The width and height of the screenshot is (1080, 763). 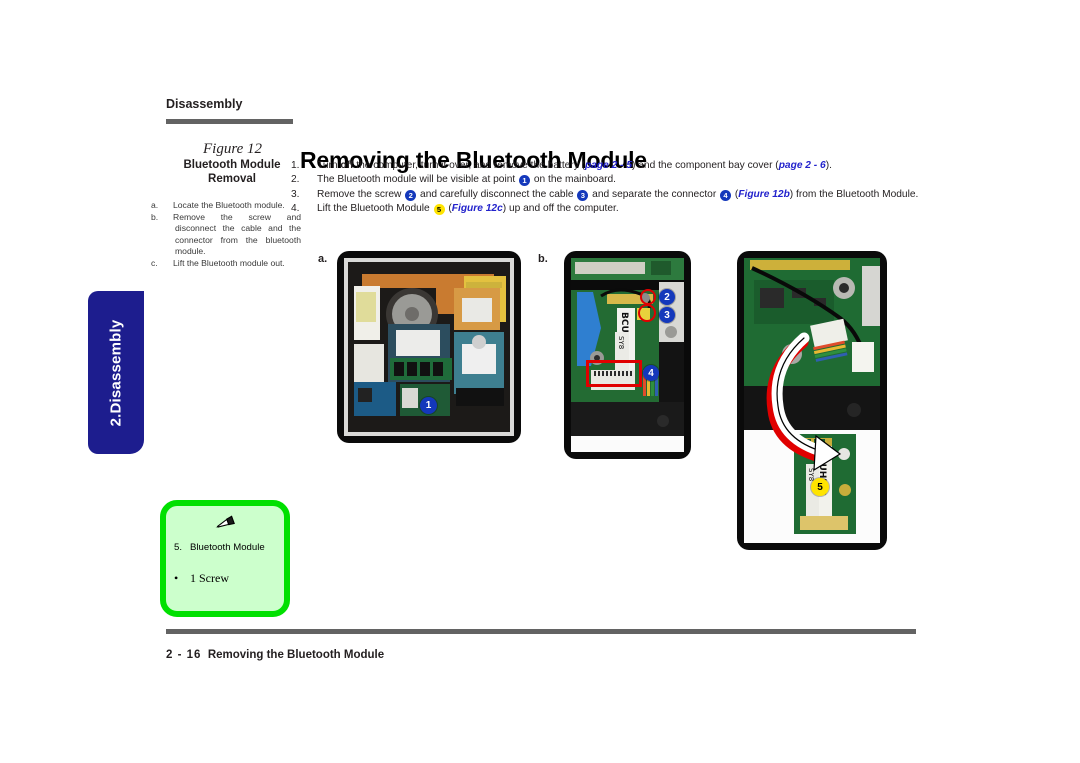 What do you see at coordinates (295, 180) in the screenshot?
I see `step-number: 2.` at bounding box center [295, 180].